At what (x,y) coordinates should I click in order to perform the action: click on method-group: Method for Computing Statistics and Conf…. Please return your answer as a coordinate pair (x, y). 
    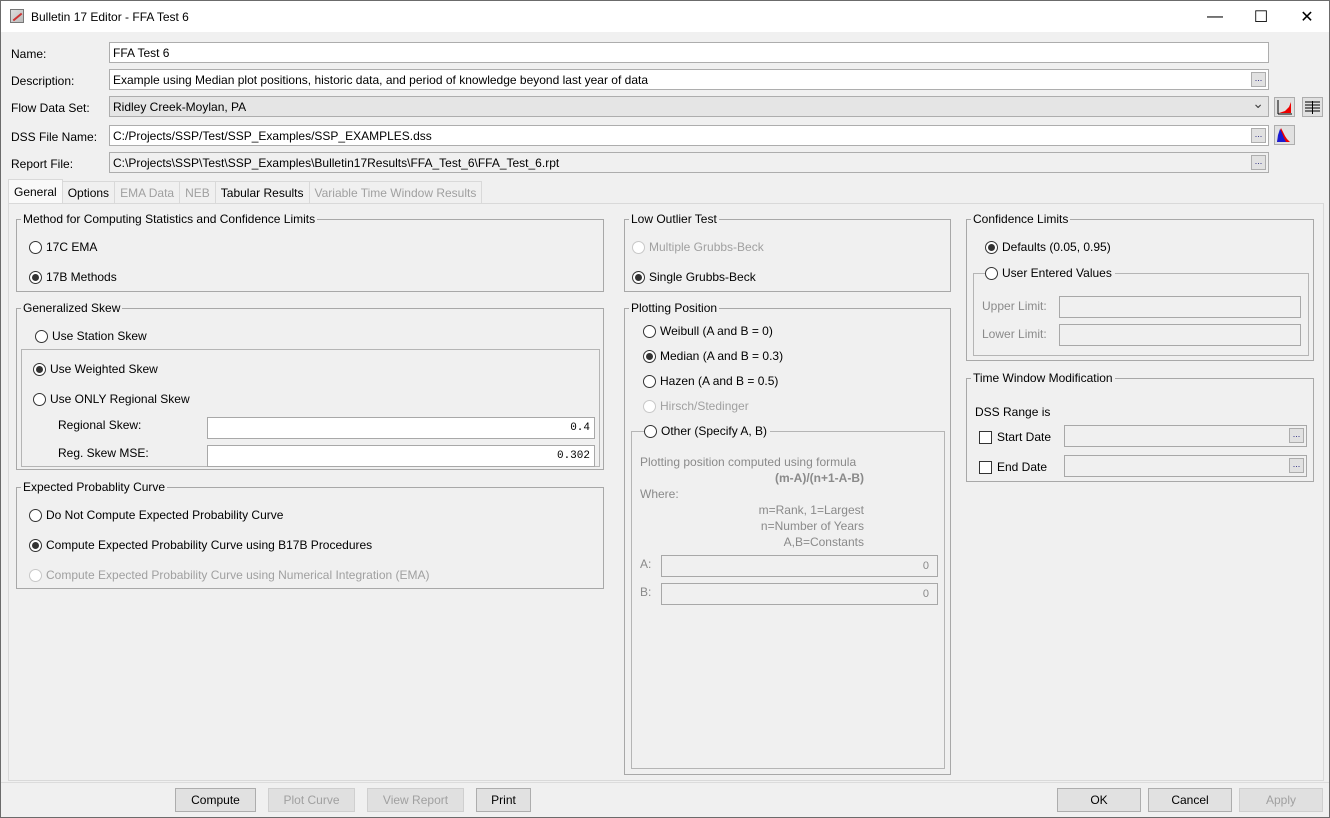
    Looking at the image, I should click on (310, 252).